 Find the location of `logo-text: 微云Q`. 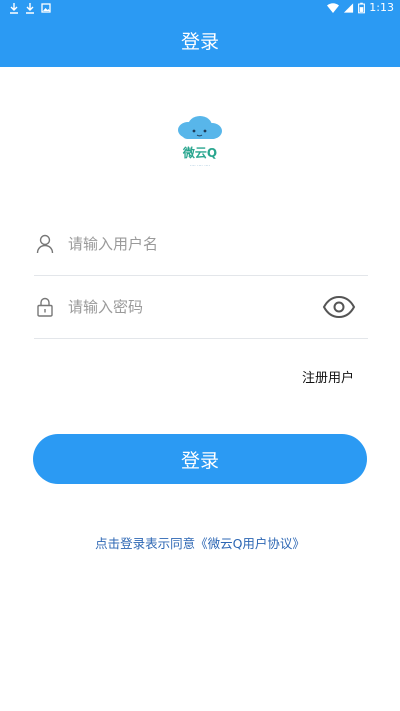

logo-text: 微云Q is located at coordinates (199, 152).